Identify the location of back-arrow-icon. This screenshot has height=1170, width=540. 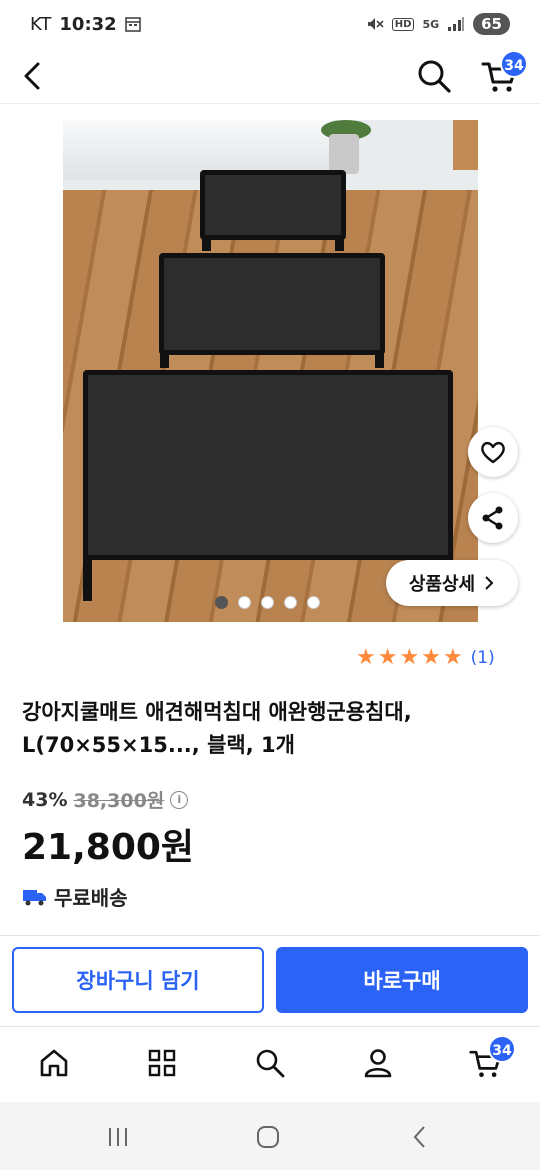
(419, 1137).